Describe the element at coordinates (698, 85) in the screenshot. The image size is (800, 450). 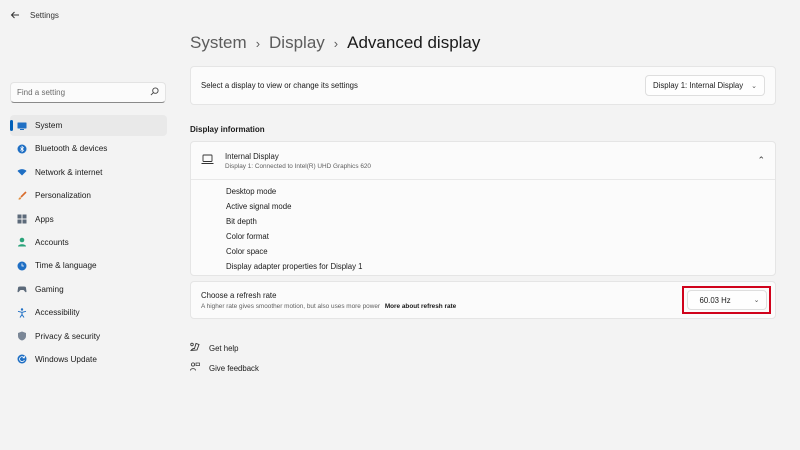
I see `display-select-value: Display 1: Internal Display` at that location.